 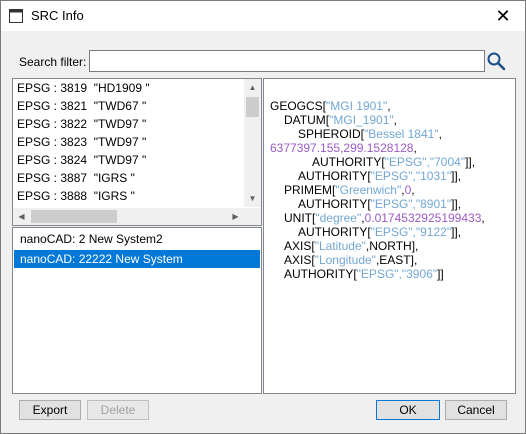 What do you see at coordinates (351, 246) in the screenshot?
I see `wkt-line: AXIS["Latitude",NORTH],` at bounding box center [351, 246].